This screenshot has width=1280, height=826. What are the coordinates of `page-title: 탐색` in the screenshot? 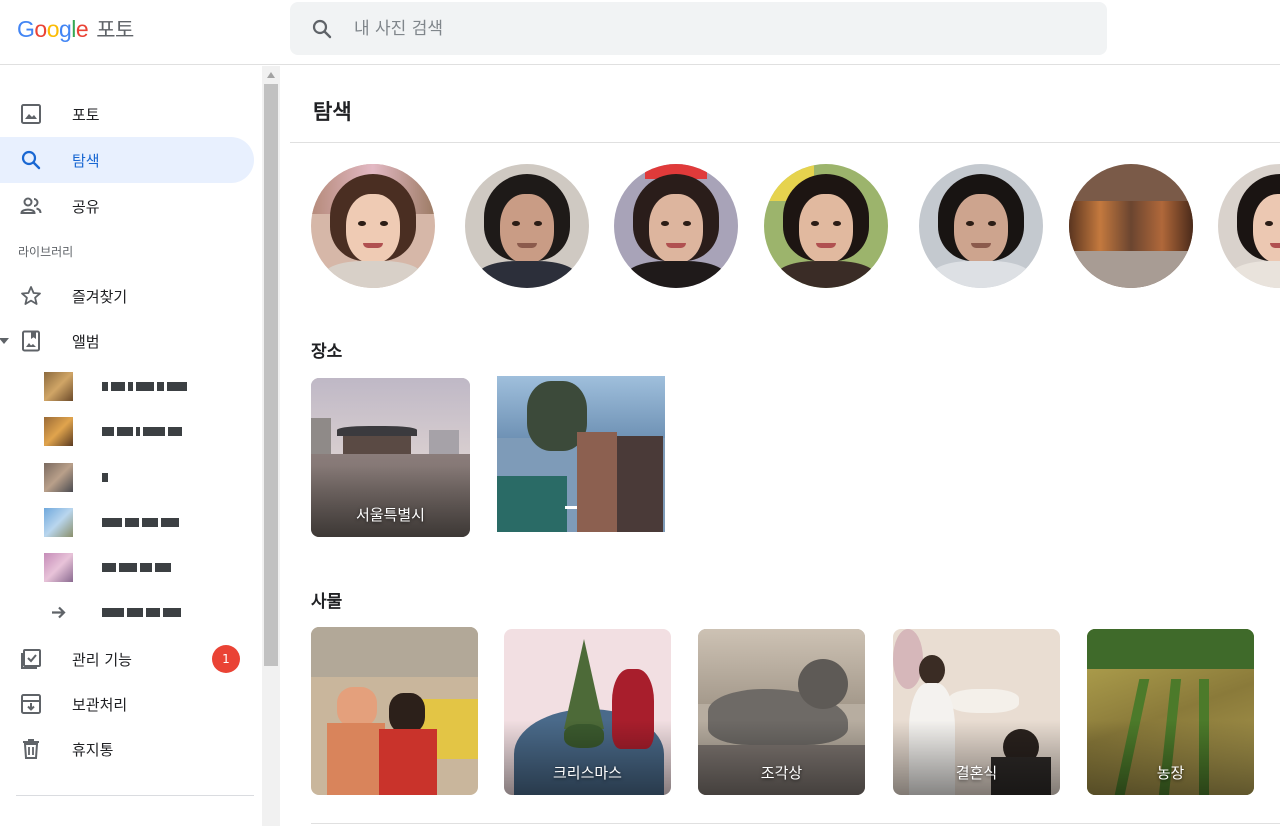 It's located at (332, 112).